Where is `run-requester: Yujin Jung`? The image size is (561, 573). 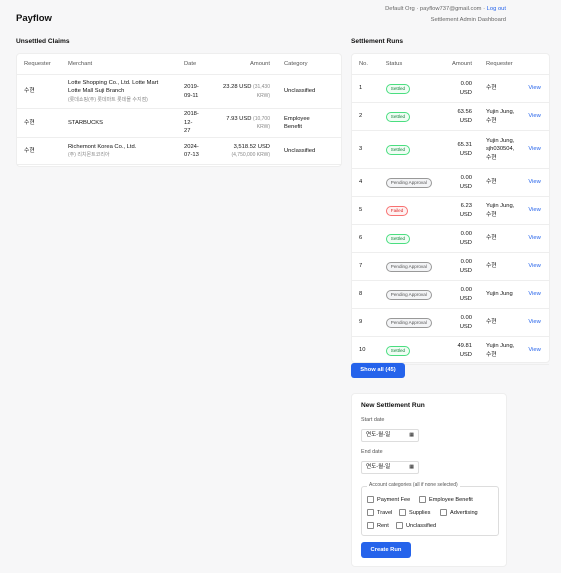 run-requester: Yujin Jung is located at coordinates (500, 294).